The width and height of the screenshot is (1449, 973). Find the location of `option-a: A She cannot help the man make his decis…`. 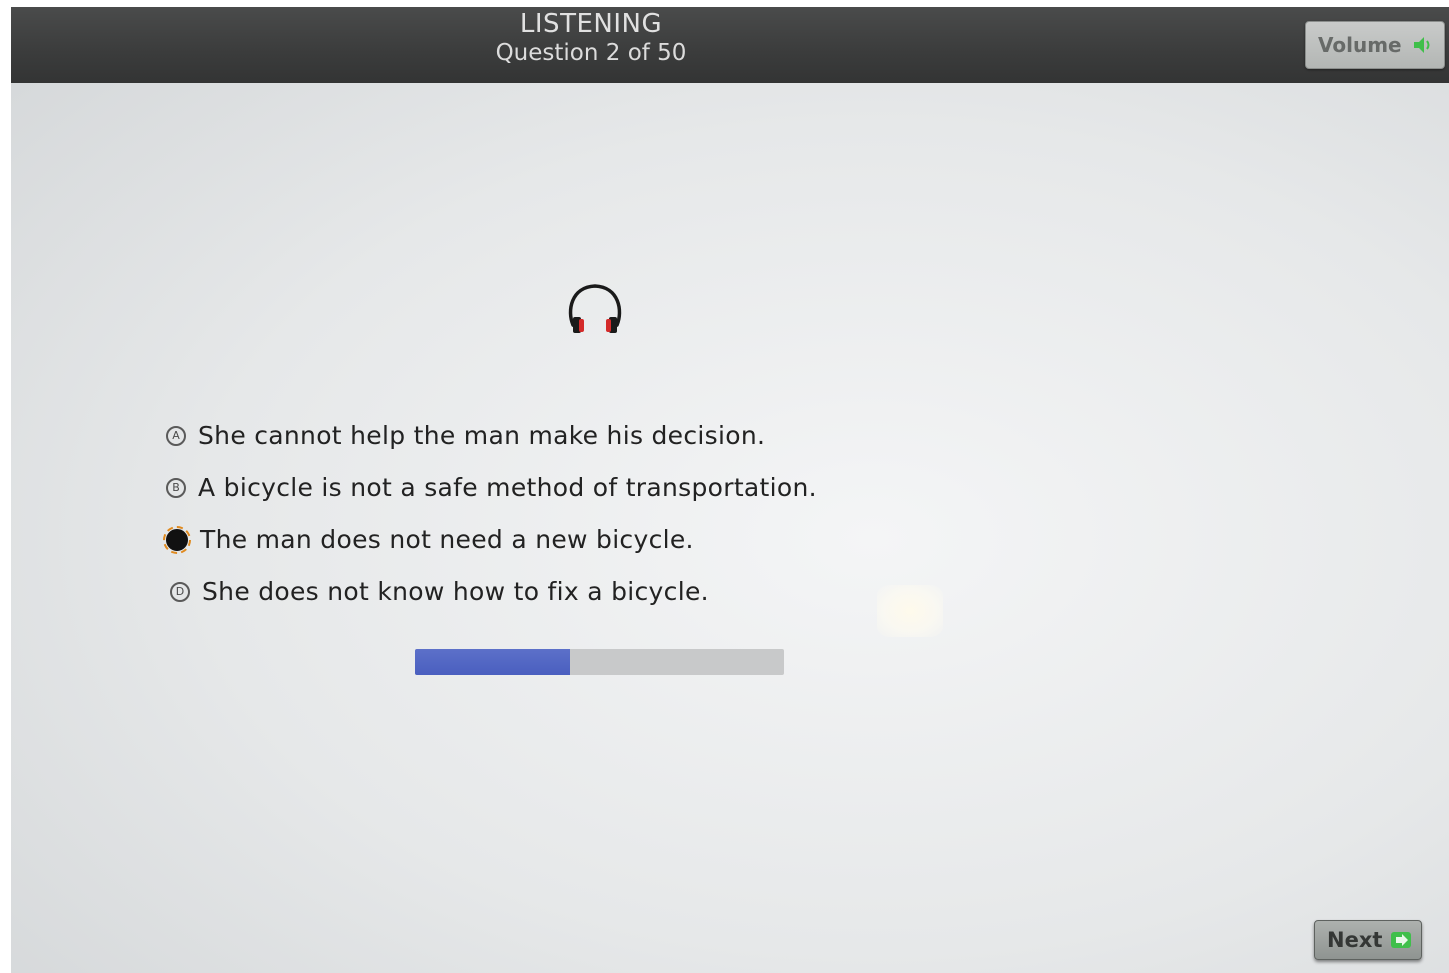

option-a: A She cannot help the man make his decis… is located at coordinates (465, 435).